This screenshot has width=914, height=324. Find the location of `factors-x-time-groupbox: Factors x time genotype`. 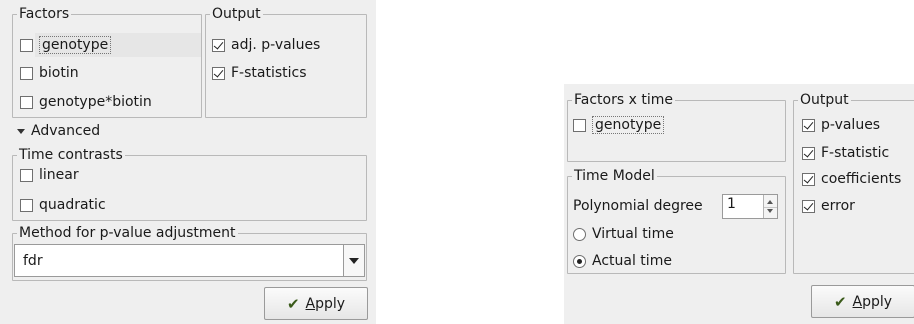

factors-x-time-groupbox: Factors x time genotype is located at coordinates (676, 127).